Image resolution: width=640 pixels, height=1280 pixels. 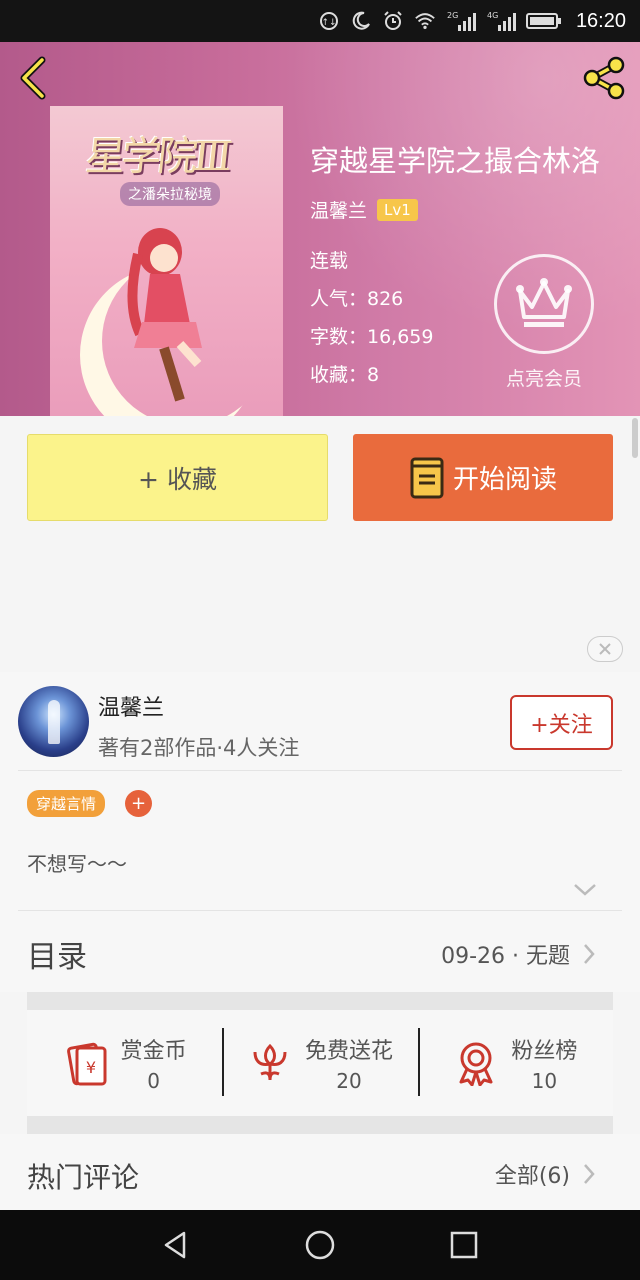 I want to click on alarm-icon, so click(x=393, y=21).